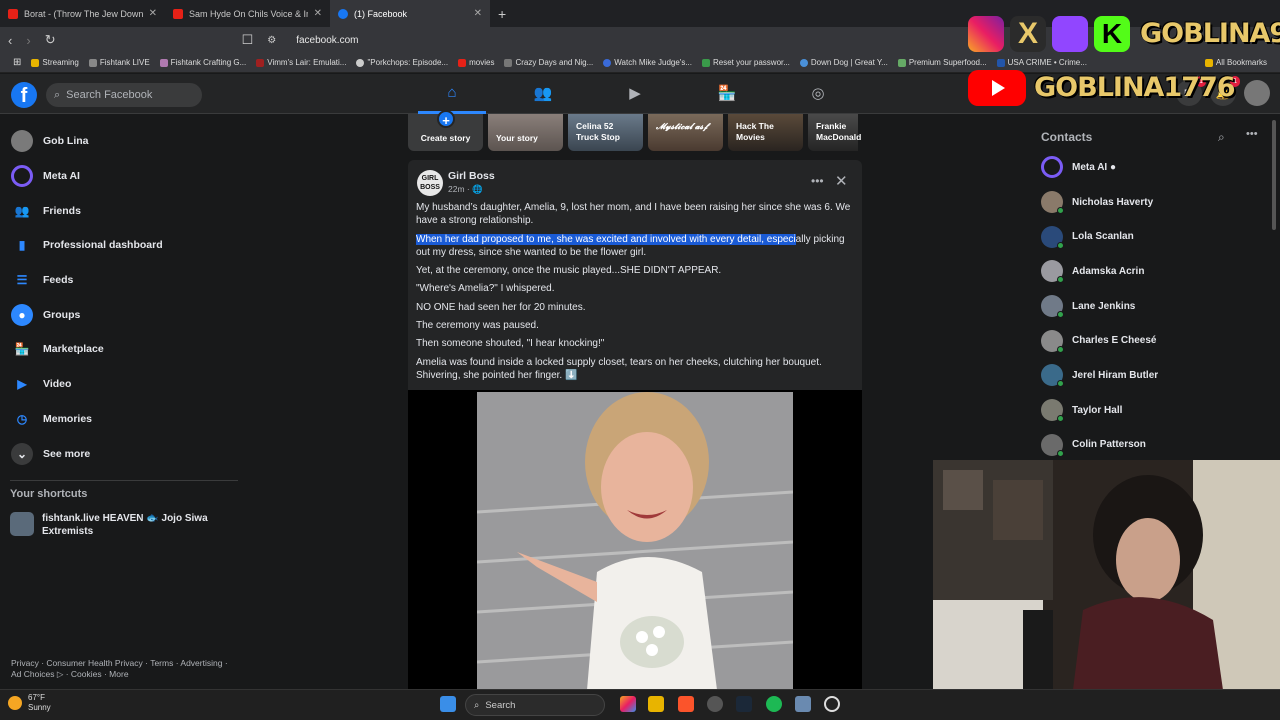 This screenshot has width=1280, height=720. I want to click on new-tab-button: +, so click(502, 14).